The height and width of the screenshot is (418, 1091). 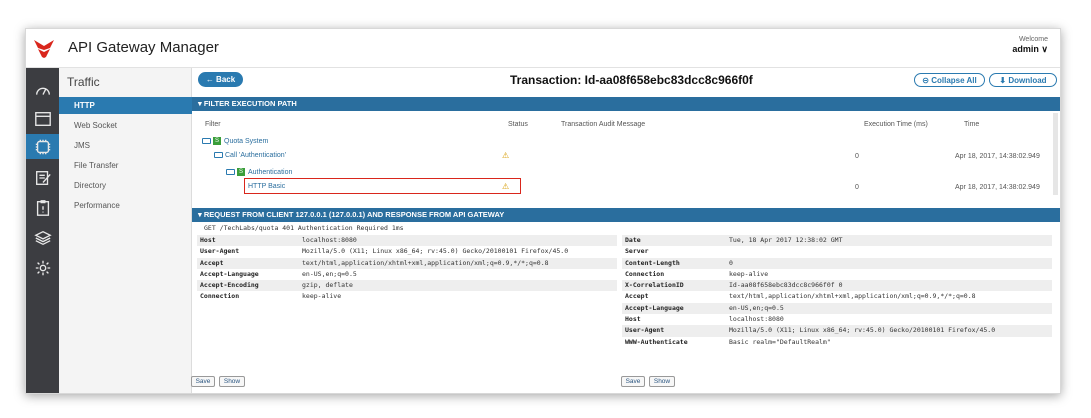 I want to click on clipboard-icon, so click(x=42, y=207).